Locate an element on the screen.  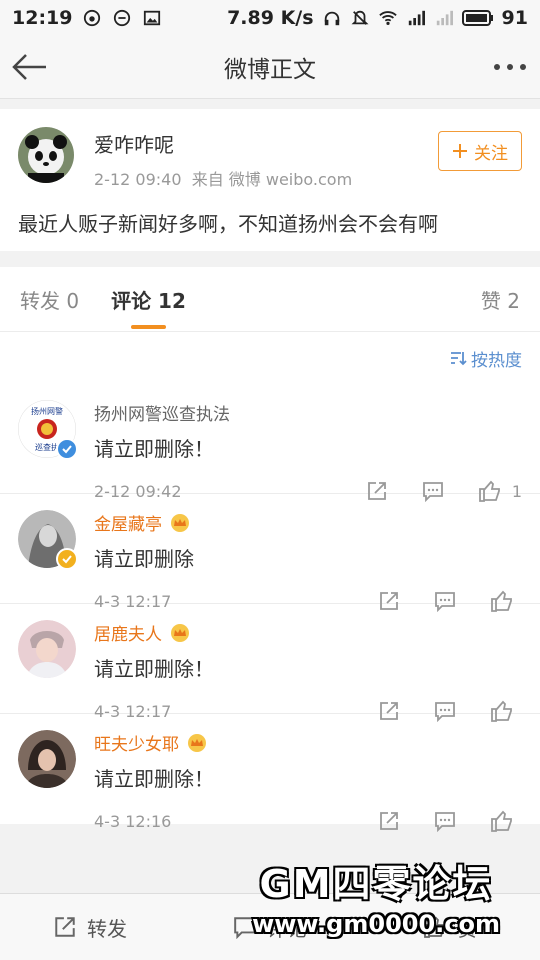
comment-item: 旺夫少女耶 请立即删除！ 4-3 12:16 is located at coordinates (270, 773).